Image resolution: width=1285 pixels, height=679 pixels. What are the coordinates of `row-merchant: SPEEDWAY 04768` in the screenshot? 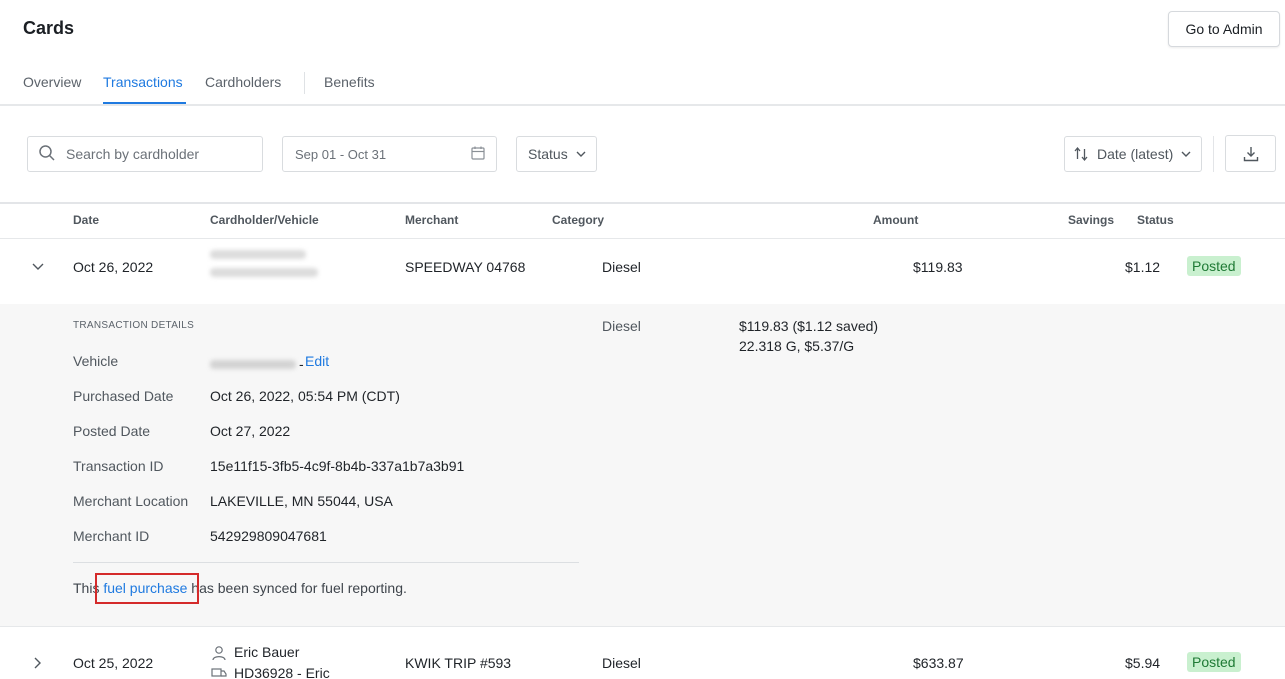 It's located at (465, 267).